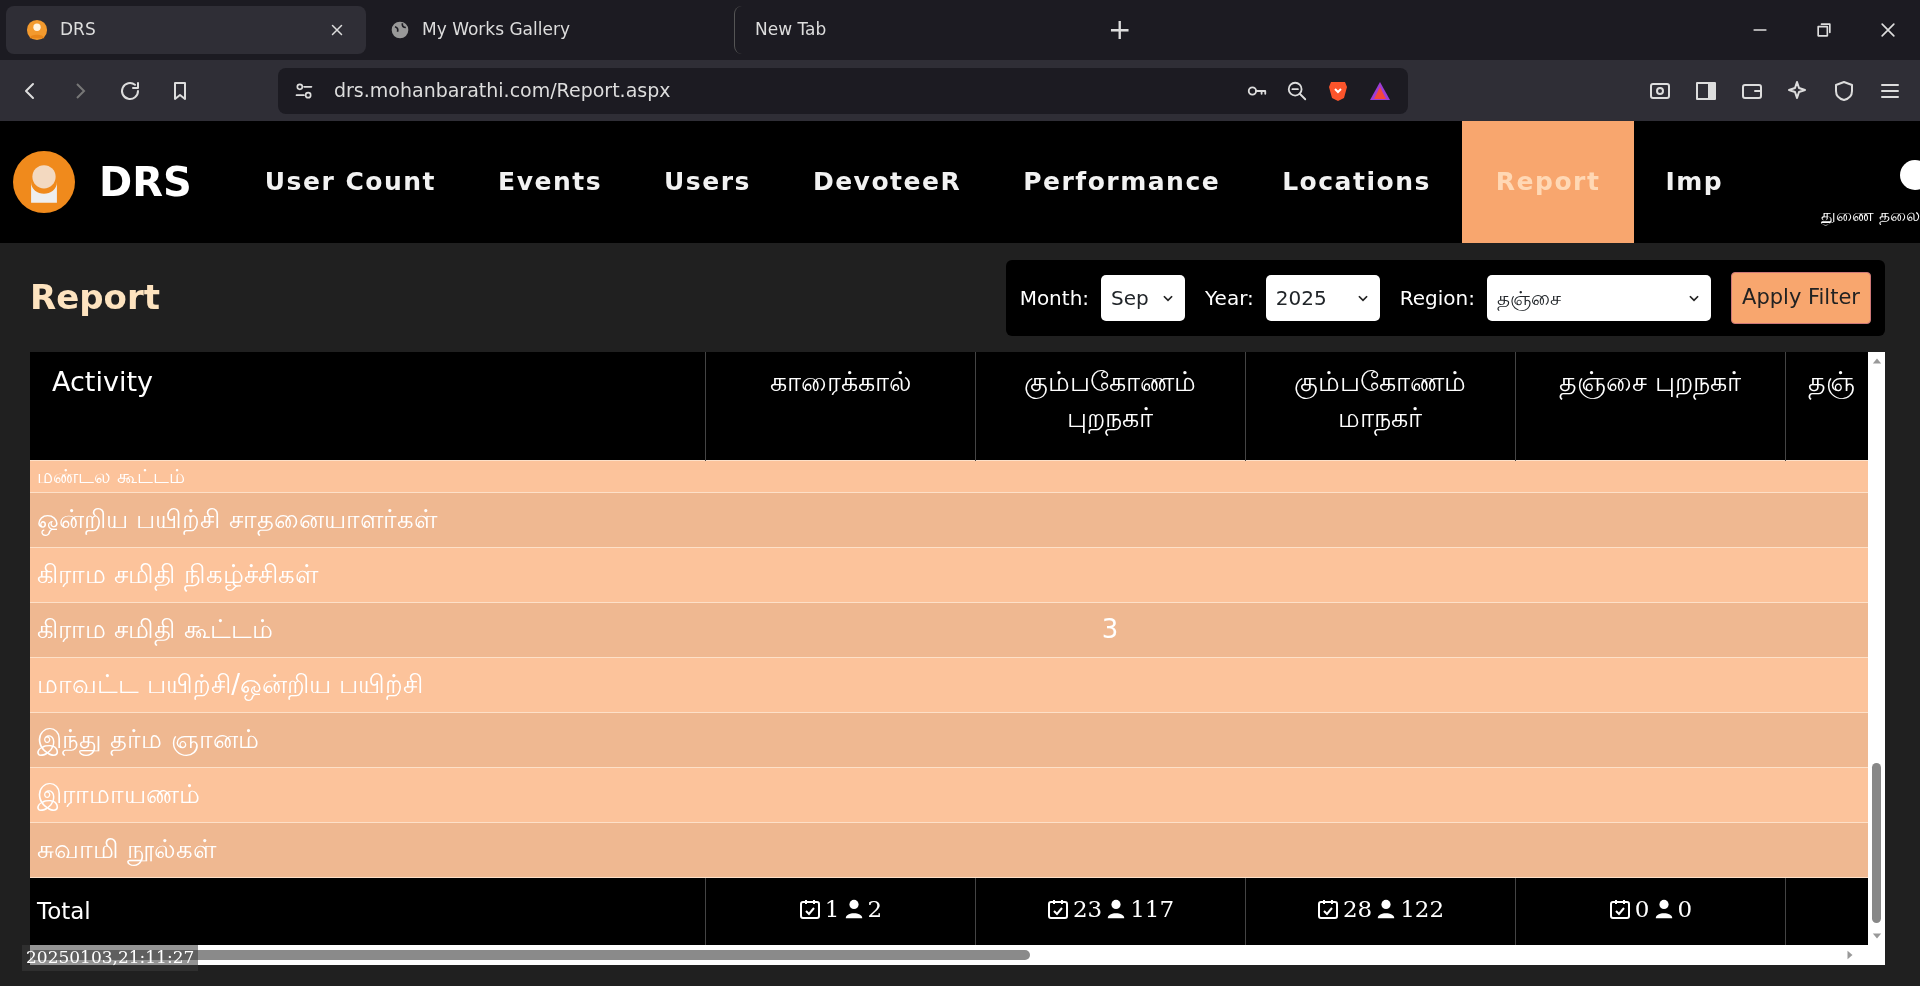 This screenshot has height=986, width=1920. I want to click on table-cell: ஒன்றிய பயிற்சி சாதனையாளர்கள், so click(367, 519).